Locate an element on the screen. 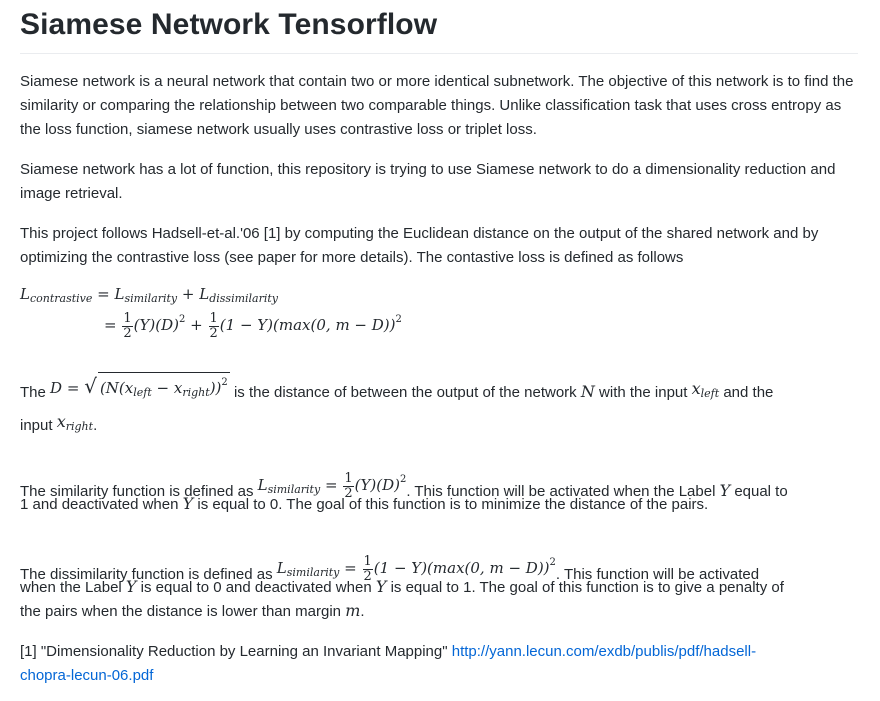 The image size is (880, 701). similarity-text-c: 1 and deactivated when is located at coordinates (99, 504).